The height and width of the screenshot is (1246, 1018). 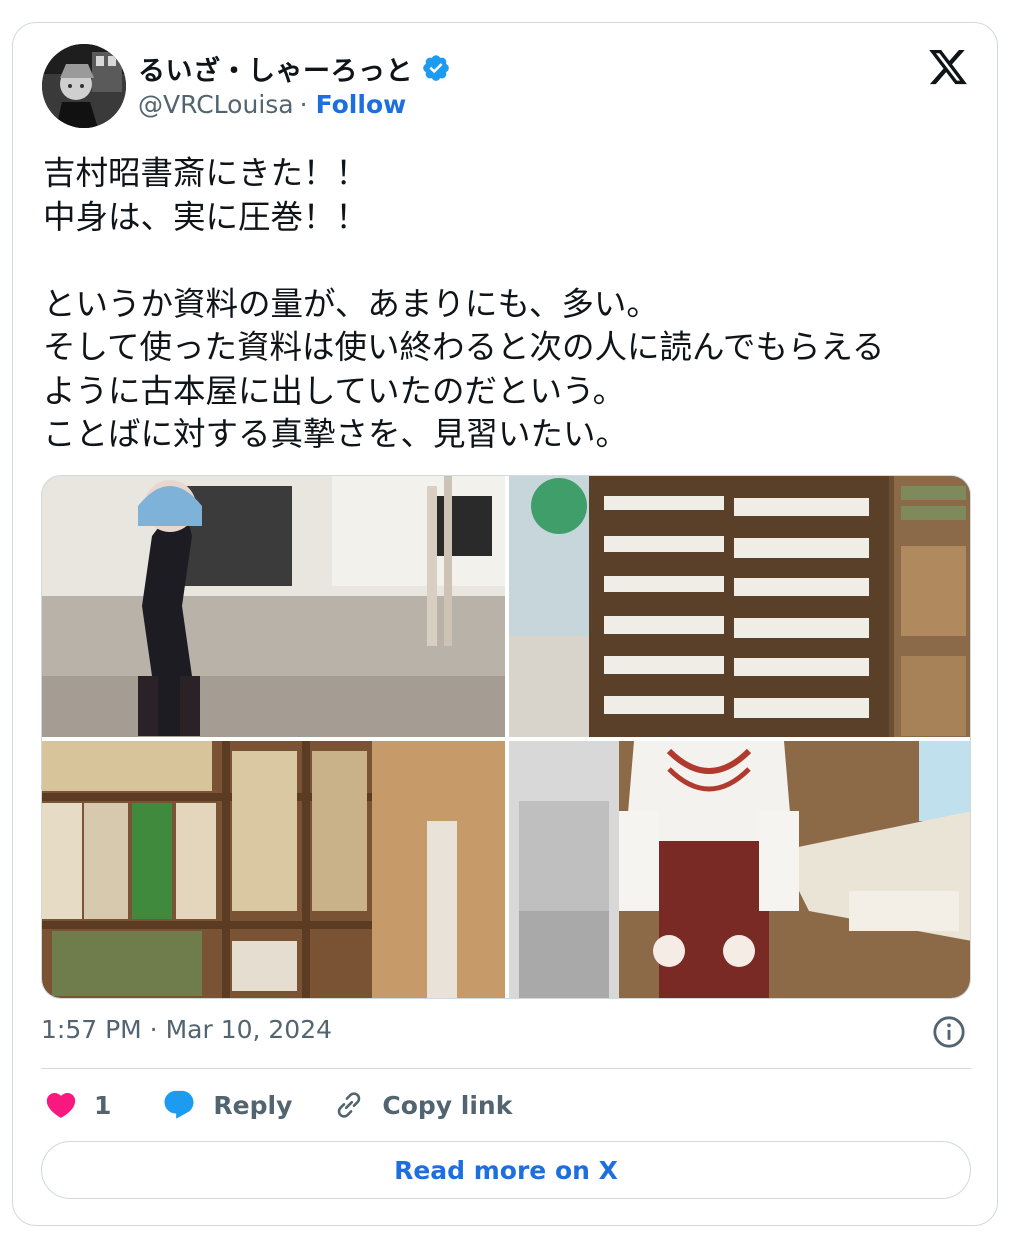 I want to click on handle-row: @VRCLouisa · Follow, so click(x=272, y=104).